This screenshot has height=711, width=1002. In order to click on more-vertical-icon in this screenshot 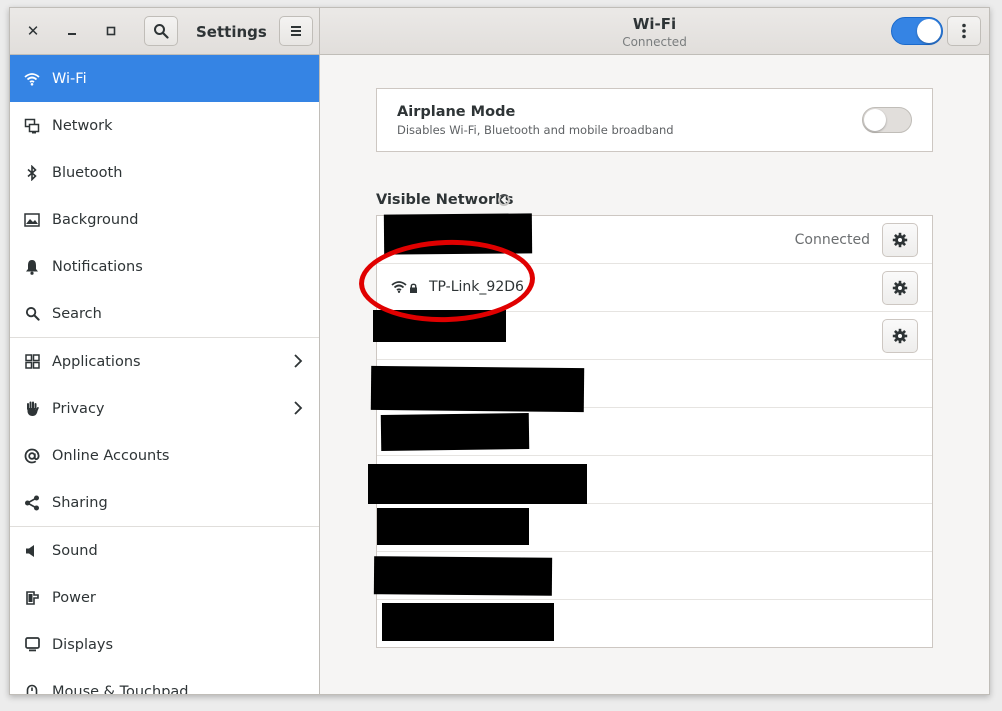, I will do `click(964, 31)`.